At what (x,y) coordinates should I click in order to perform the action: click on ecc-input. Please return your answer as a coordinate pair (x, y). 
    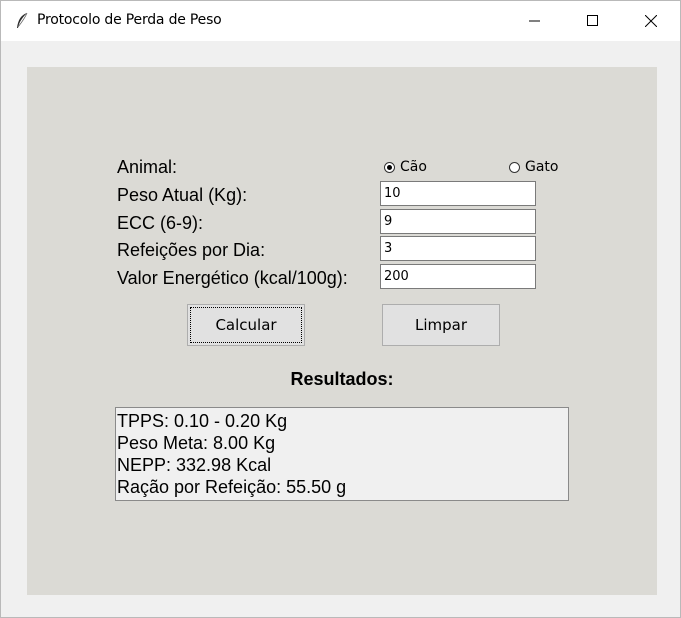
    Looking at the image, I should click on (458, 221).